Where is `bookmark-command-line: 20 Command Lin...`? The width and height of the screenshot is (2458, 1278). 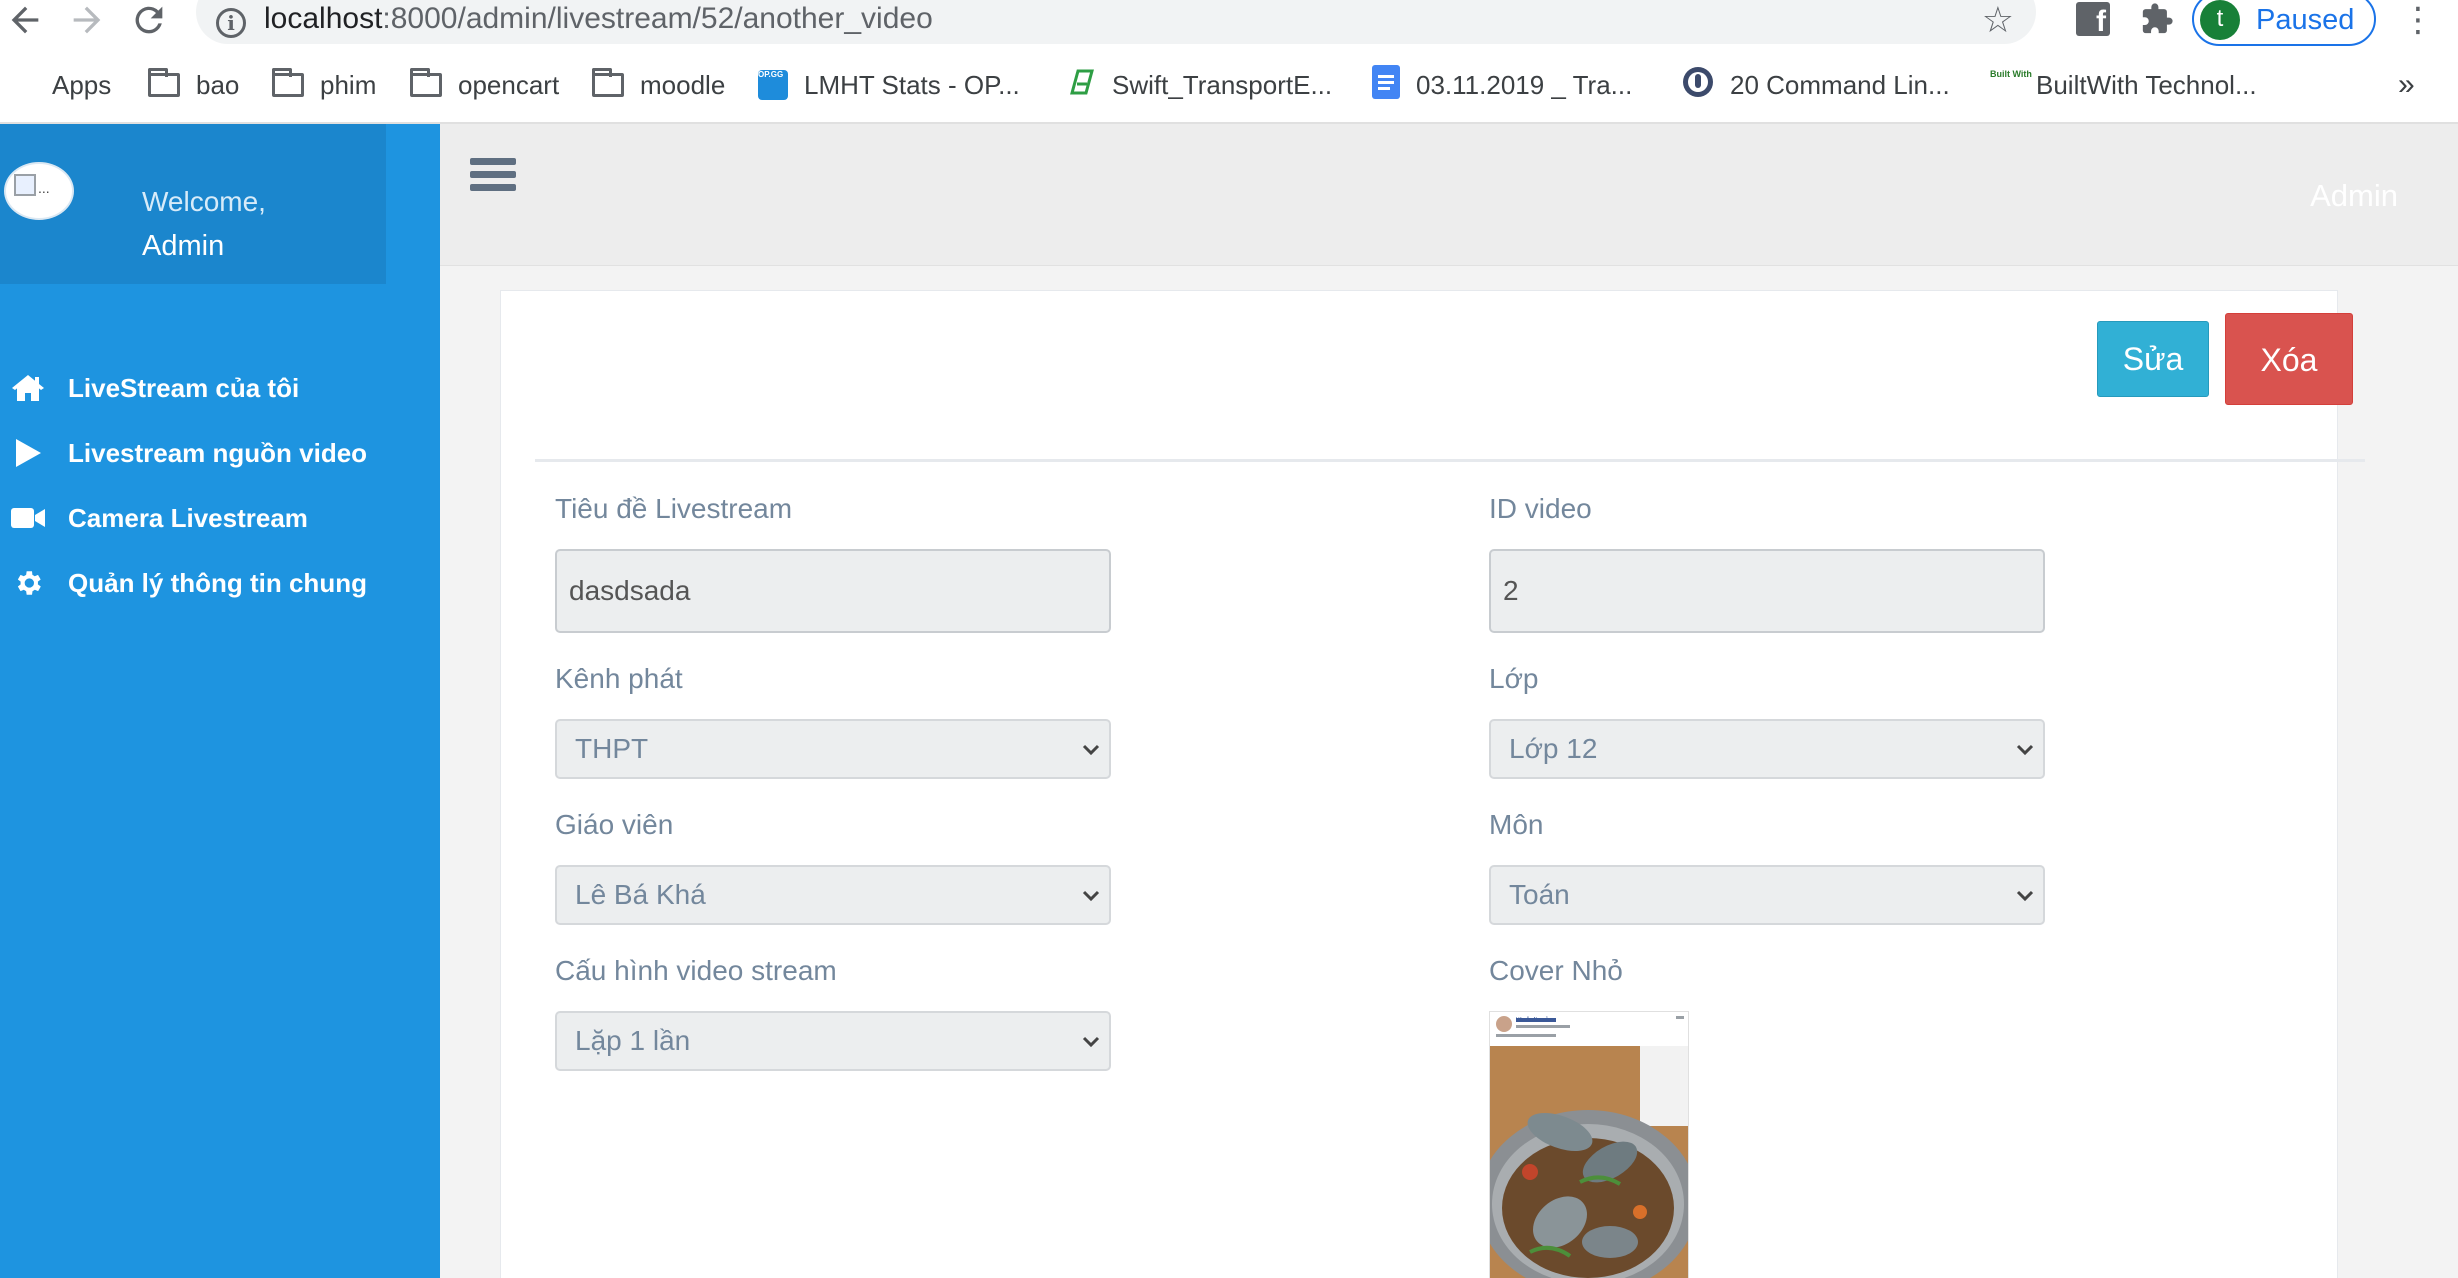 bookmark-command-line: 20 Command Lin... is located at coordinates (1816, 85).